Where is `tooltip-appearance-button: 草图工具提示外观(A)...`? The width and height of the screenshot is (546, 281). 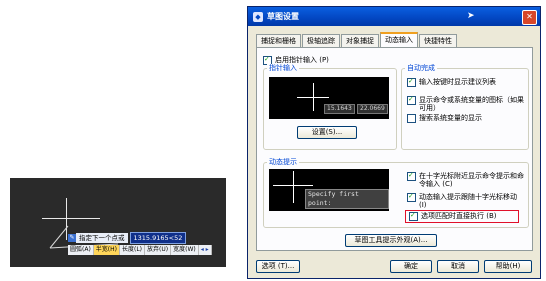
tooltip-appearance-button: 草图工具提示外观(A)... is located at coordinates (391, 240).